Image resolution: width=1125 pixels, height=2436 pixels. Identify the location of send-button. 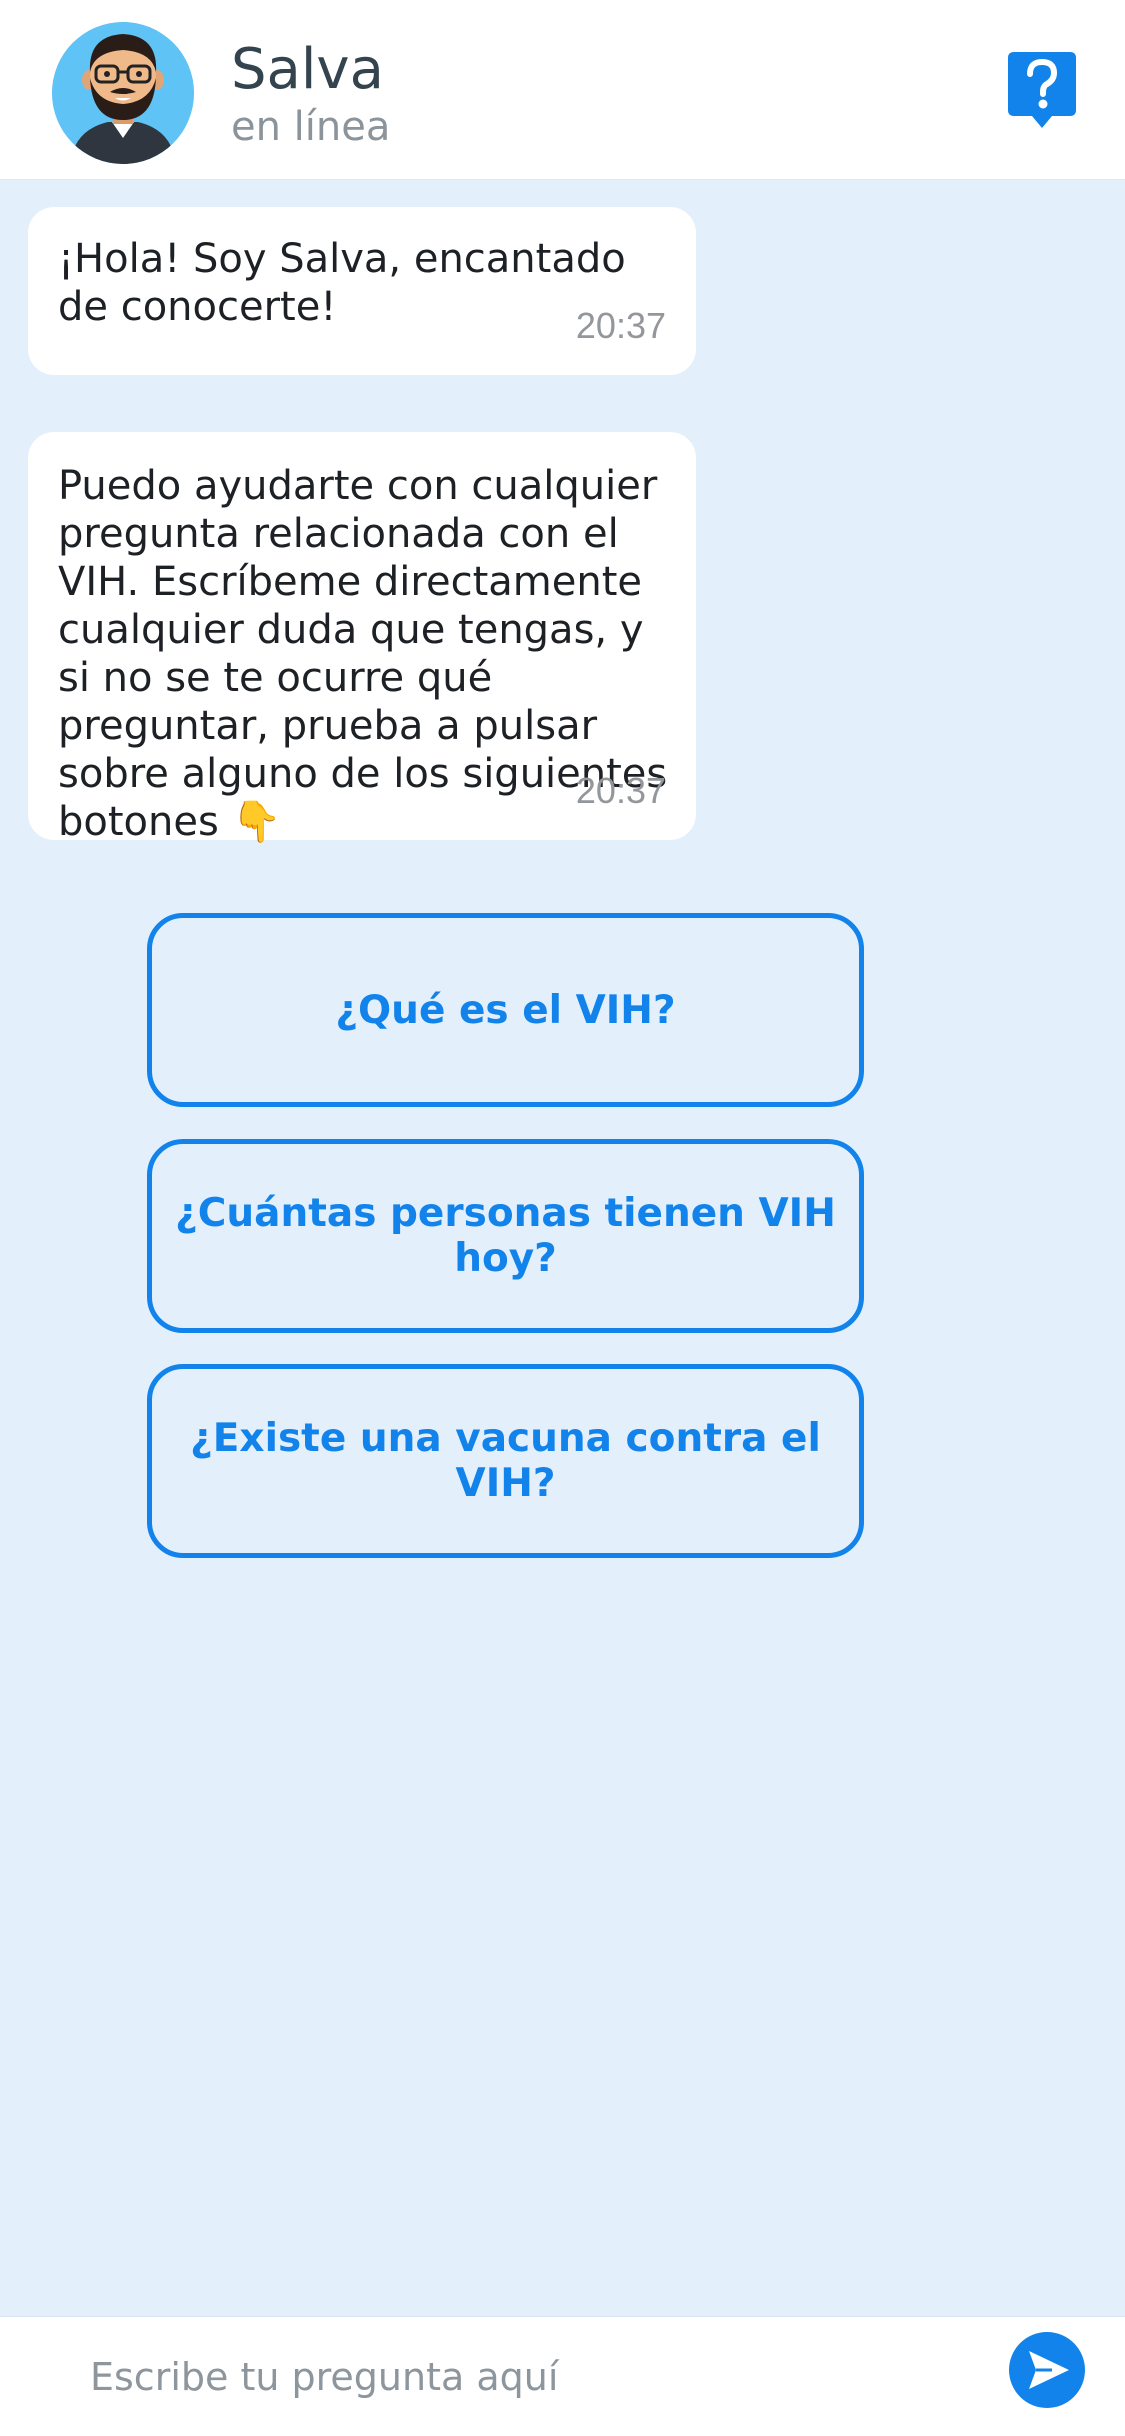
(1047, 2370).